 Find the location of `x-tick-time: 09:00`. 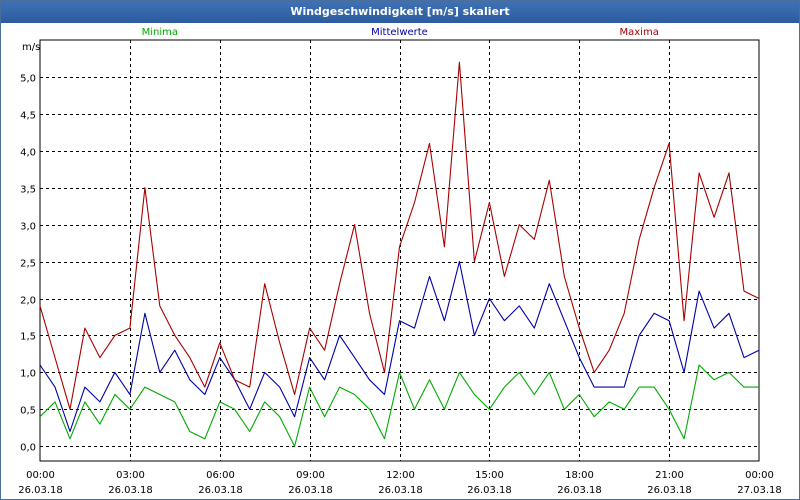

x-tick-time: 09:00 is located at coordinates (310, 475).